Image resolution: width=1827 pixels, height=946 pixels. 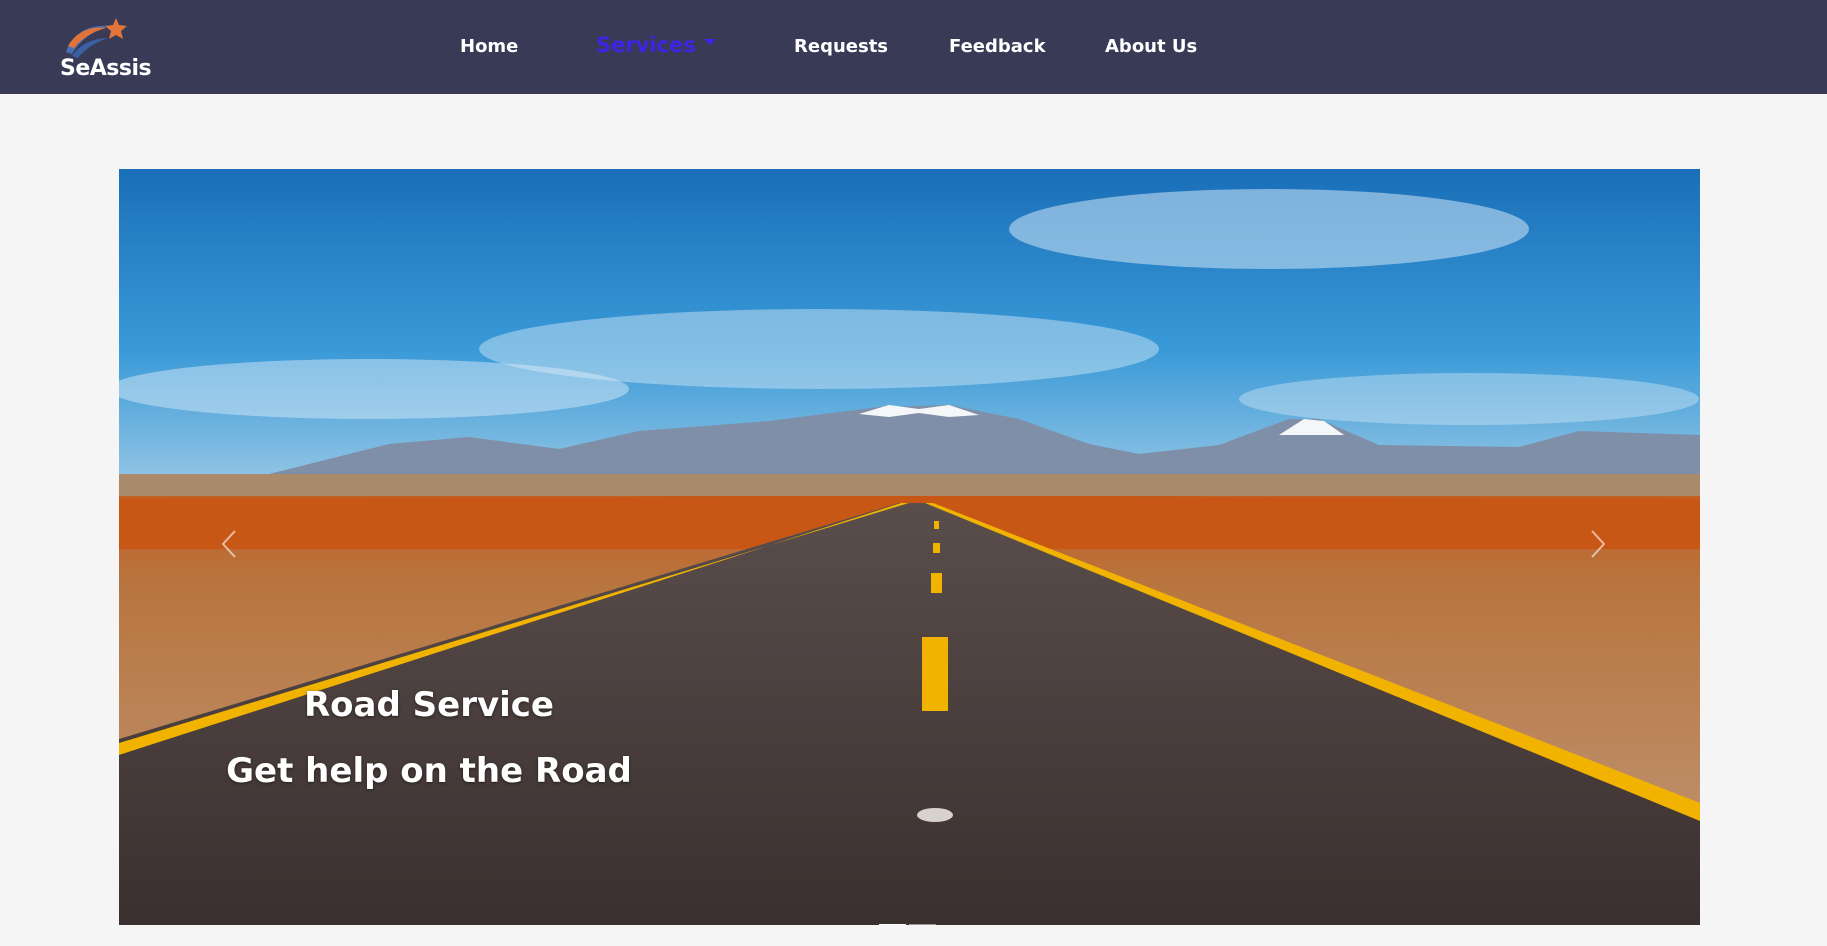 I want to click on brand-name: SeAssis, so click(x=106, y=68).